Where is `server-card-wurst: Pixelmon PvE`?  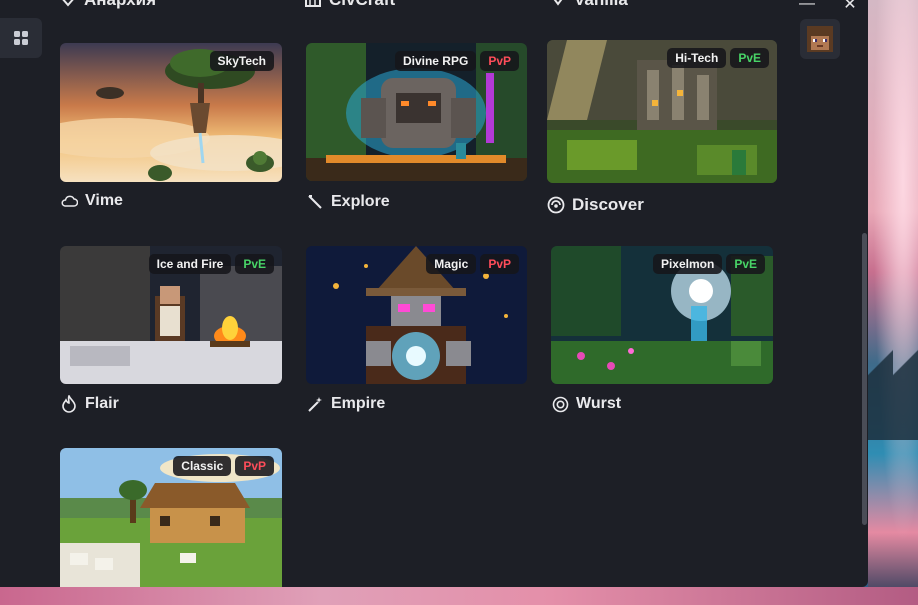
server-card-wurst: Pixelmon PvE is located at coordinates (662, 315).